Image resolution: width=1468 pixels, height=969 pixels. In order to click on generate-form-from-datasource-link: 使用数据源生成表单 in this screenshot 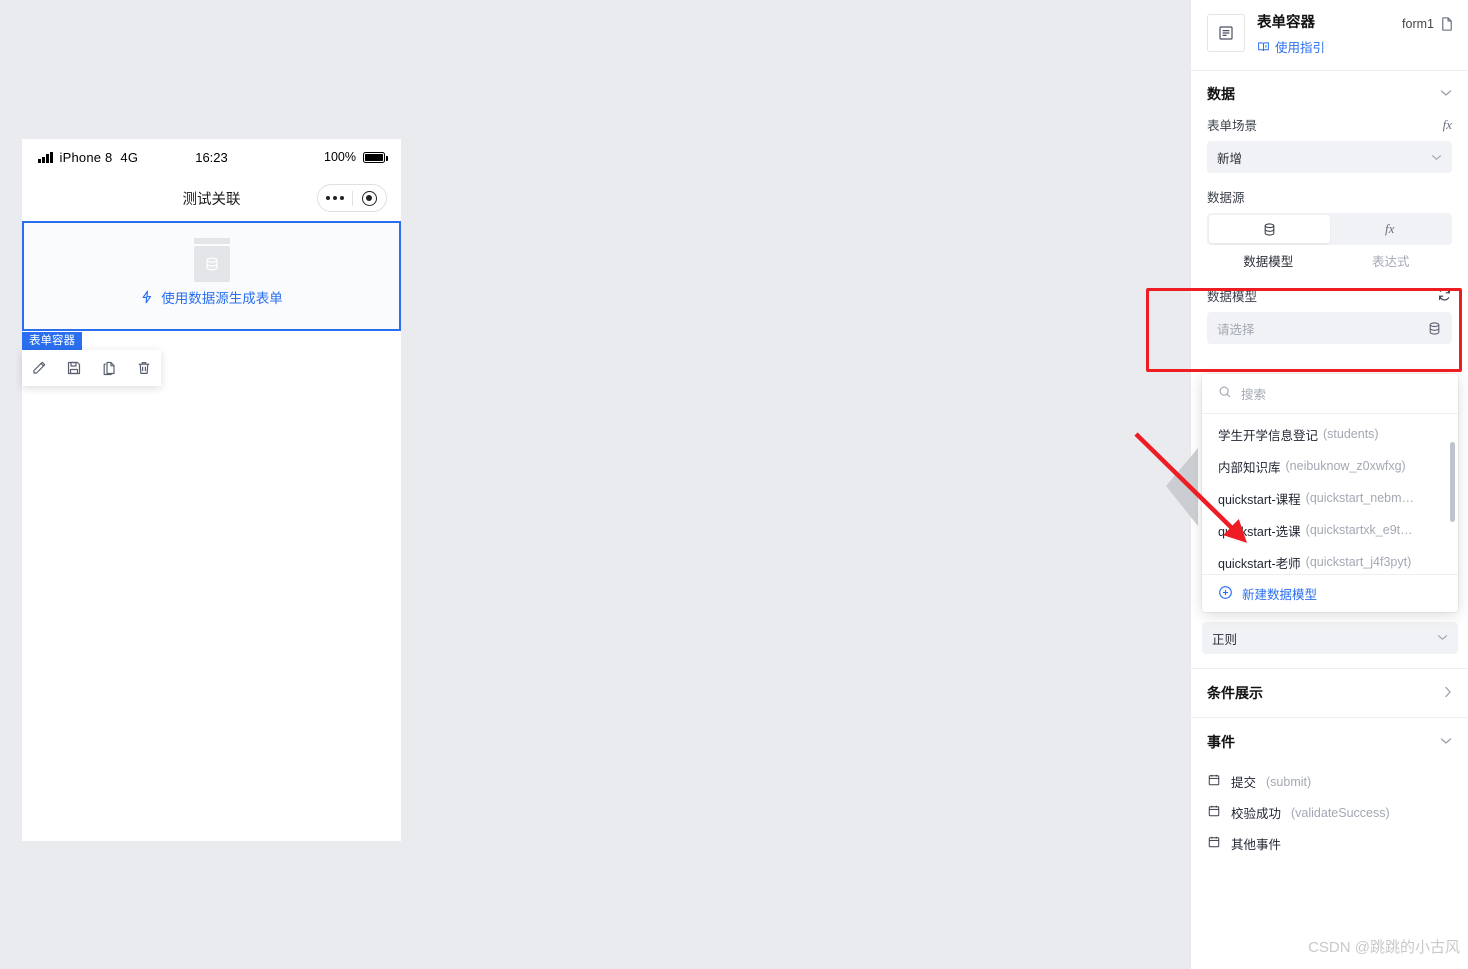, I will do `click(211, 297)`.